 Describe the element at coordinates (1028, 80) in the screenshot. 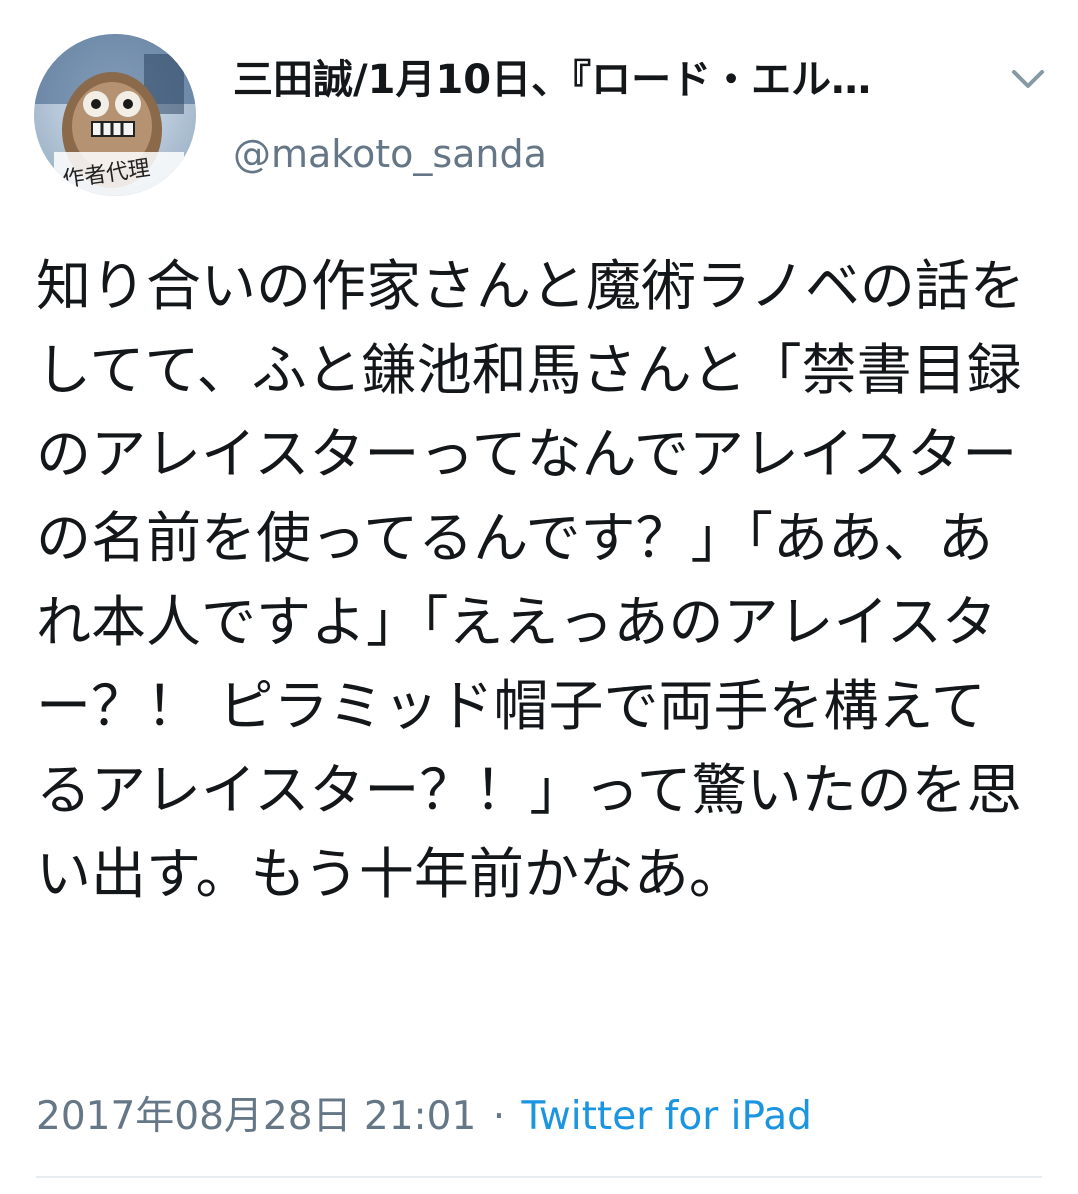

I see `chevron-down-icon` at that location.